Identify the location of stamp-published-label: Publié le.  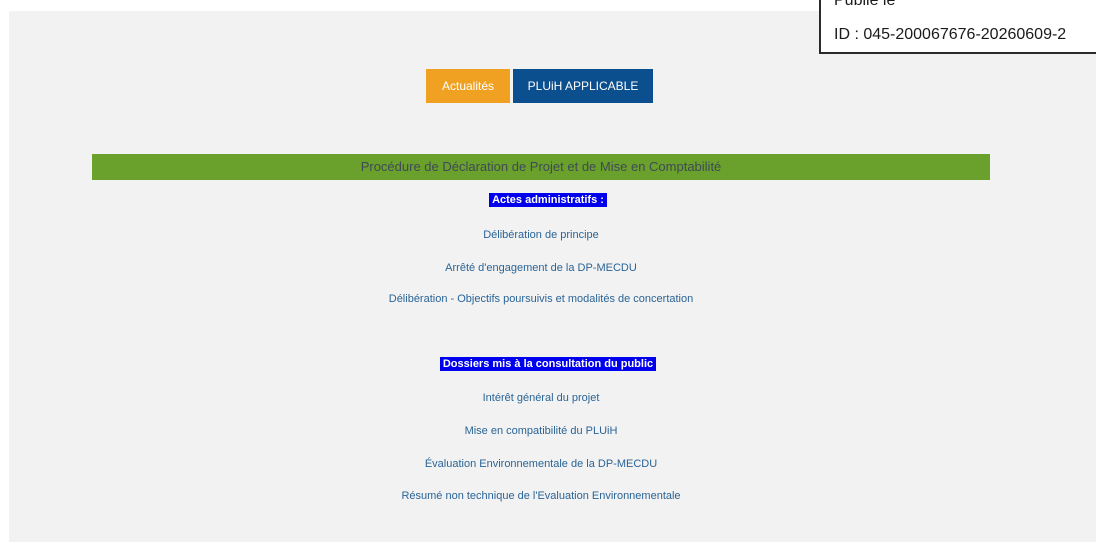
(865, 4).